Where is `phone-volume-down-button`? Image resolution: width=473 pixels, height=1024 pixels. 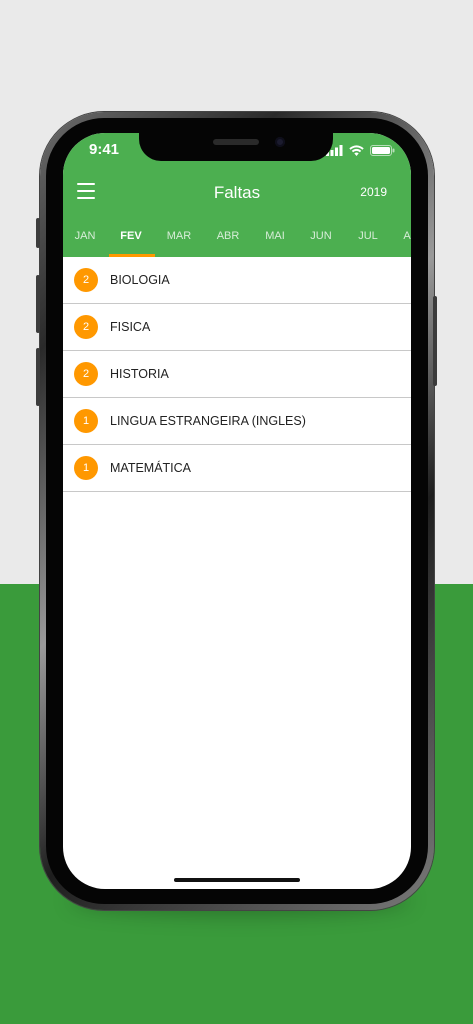
phone-volume-down-button is located at coordinates (38, 377).